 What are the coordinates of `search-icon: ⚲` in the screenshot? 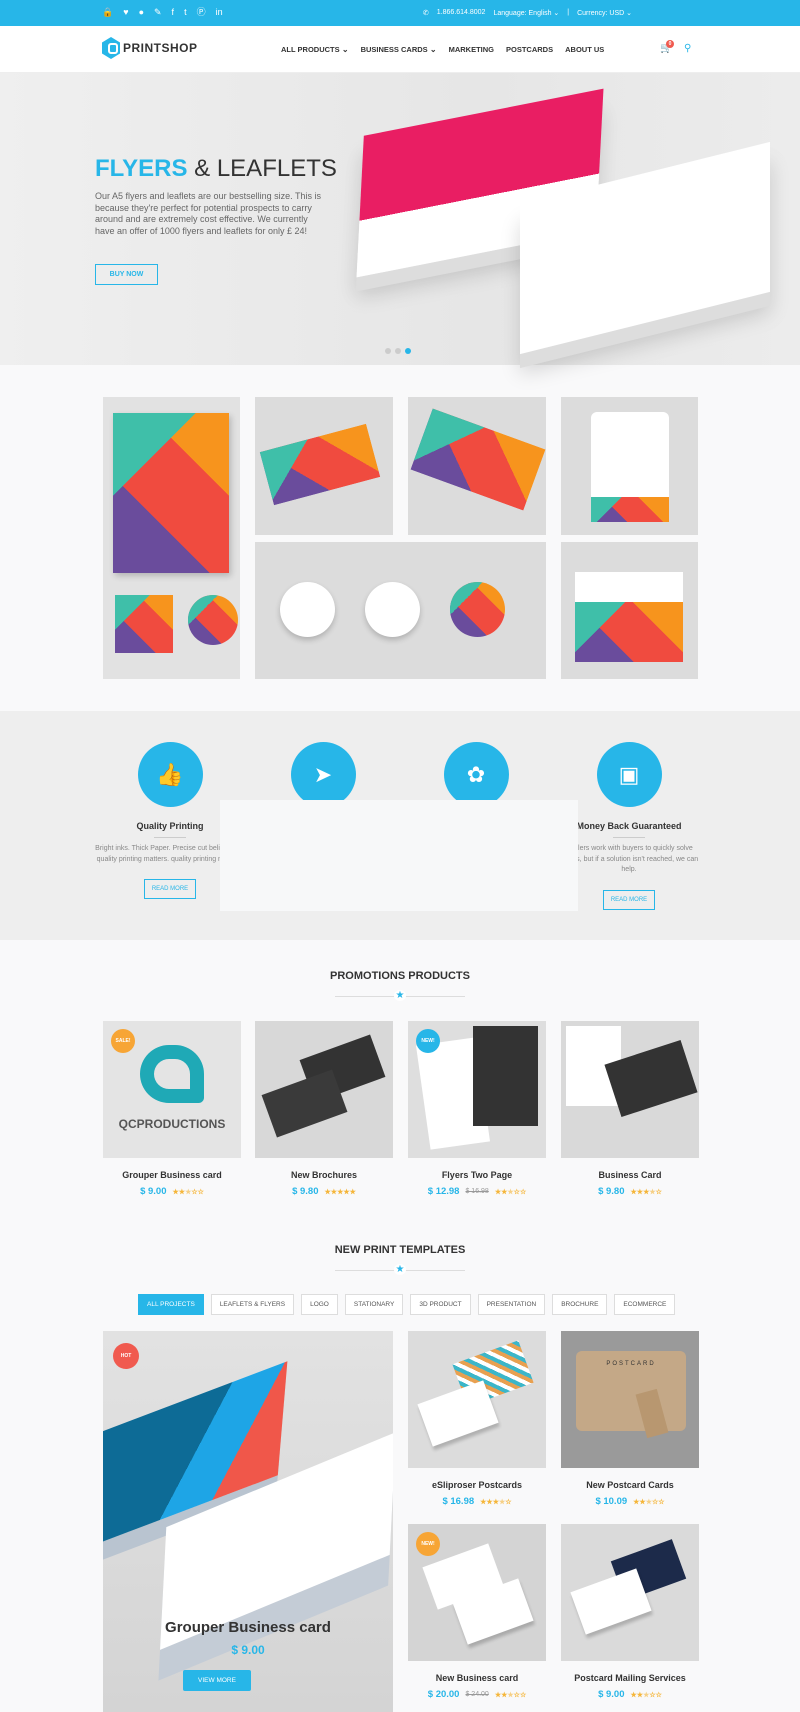 It's located at (687, 48).